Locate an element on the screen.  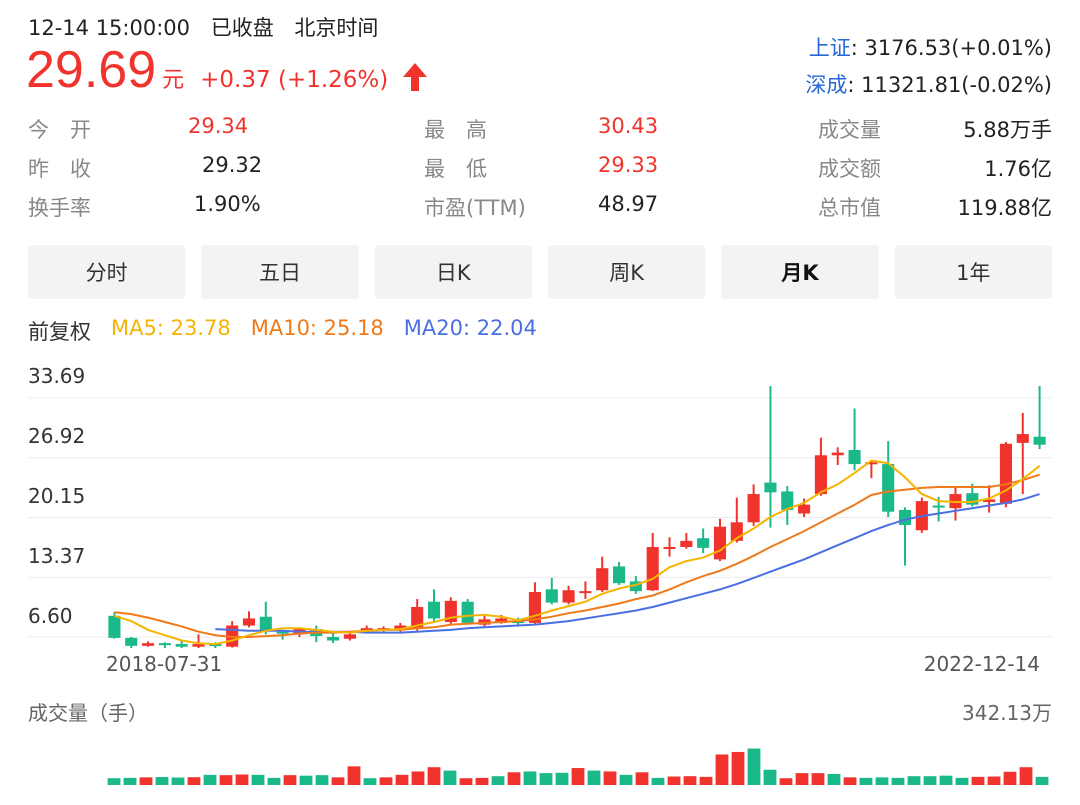
index-shanghai: 上证: 3176.53(+0.01%) is located at coordinates (928, 48).